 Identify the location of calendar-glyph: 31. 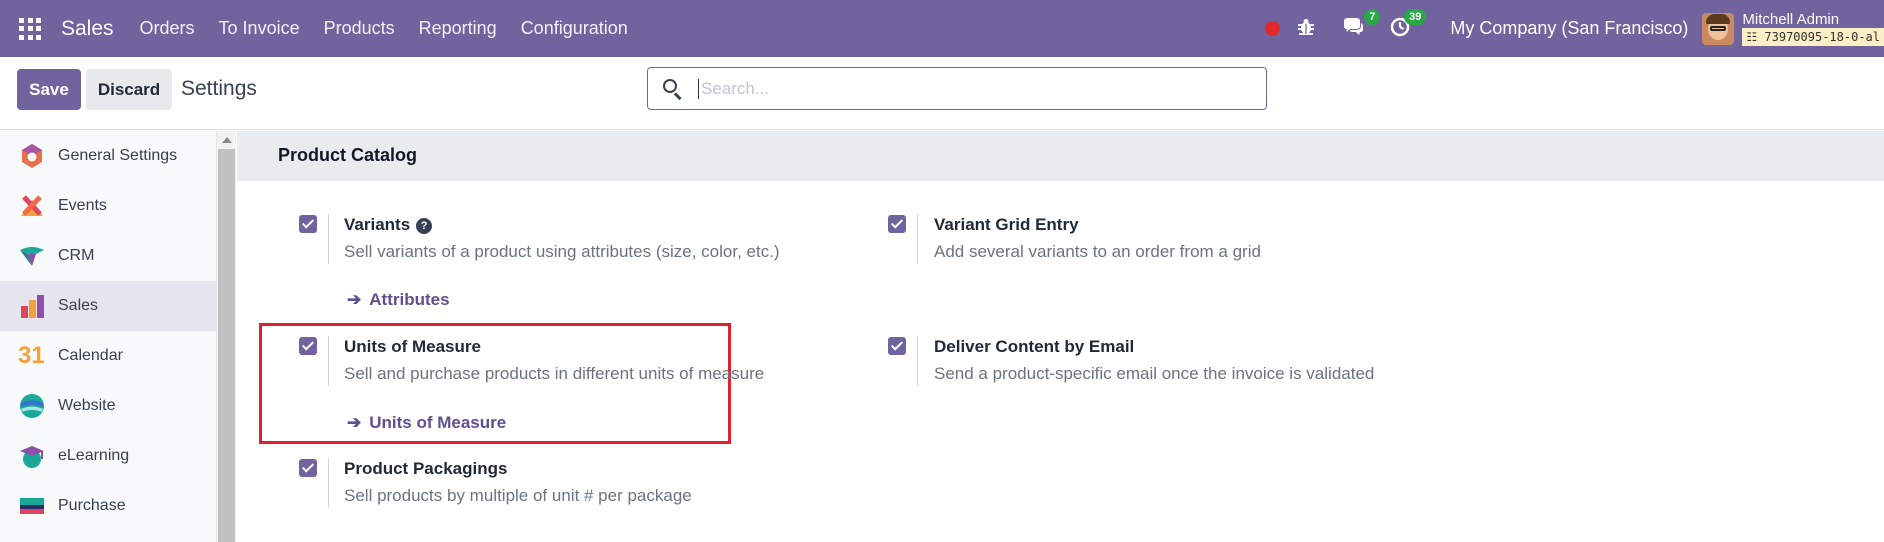
(31, 355).